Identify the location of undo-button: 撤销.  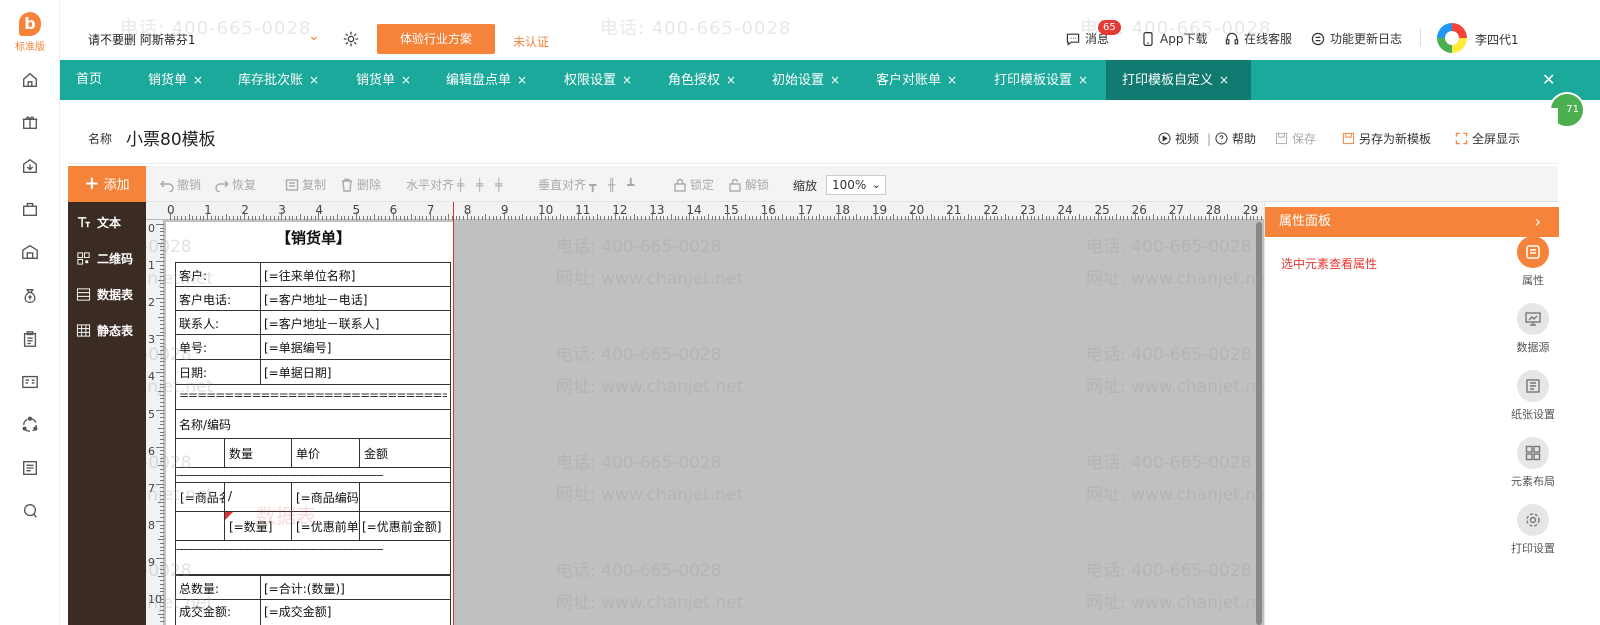
(180, 184).